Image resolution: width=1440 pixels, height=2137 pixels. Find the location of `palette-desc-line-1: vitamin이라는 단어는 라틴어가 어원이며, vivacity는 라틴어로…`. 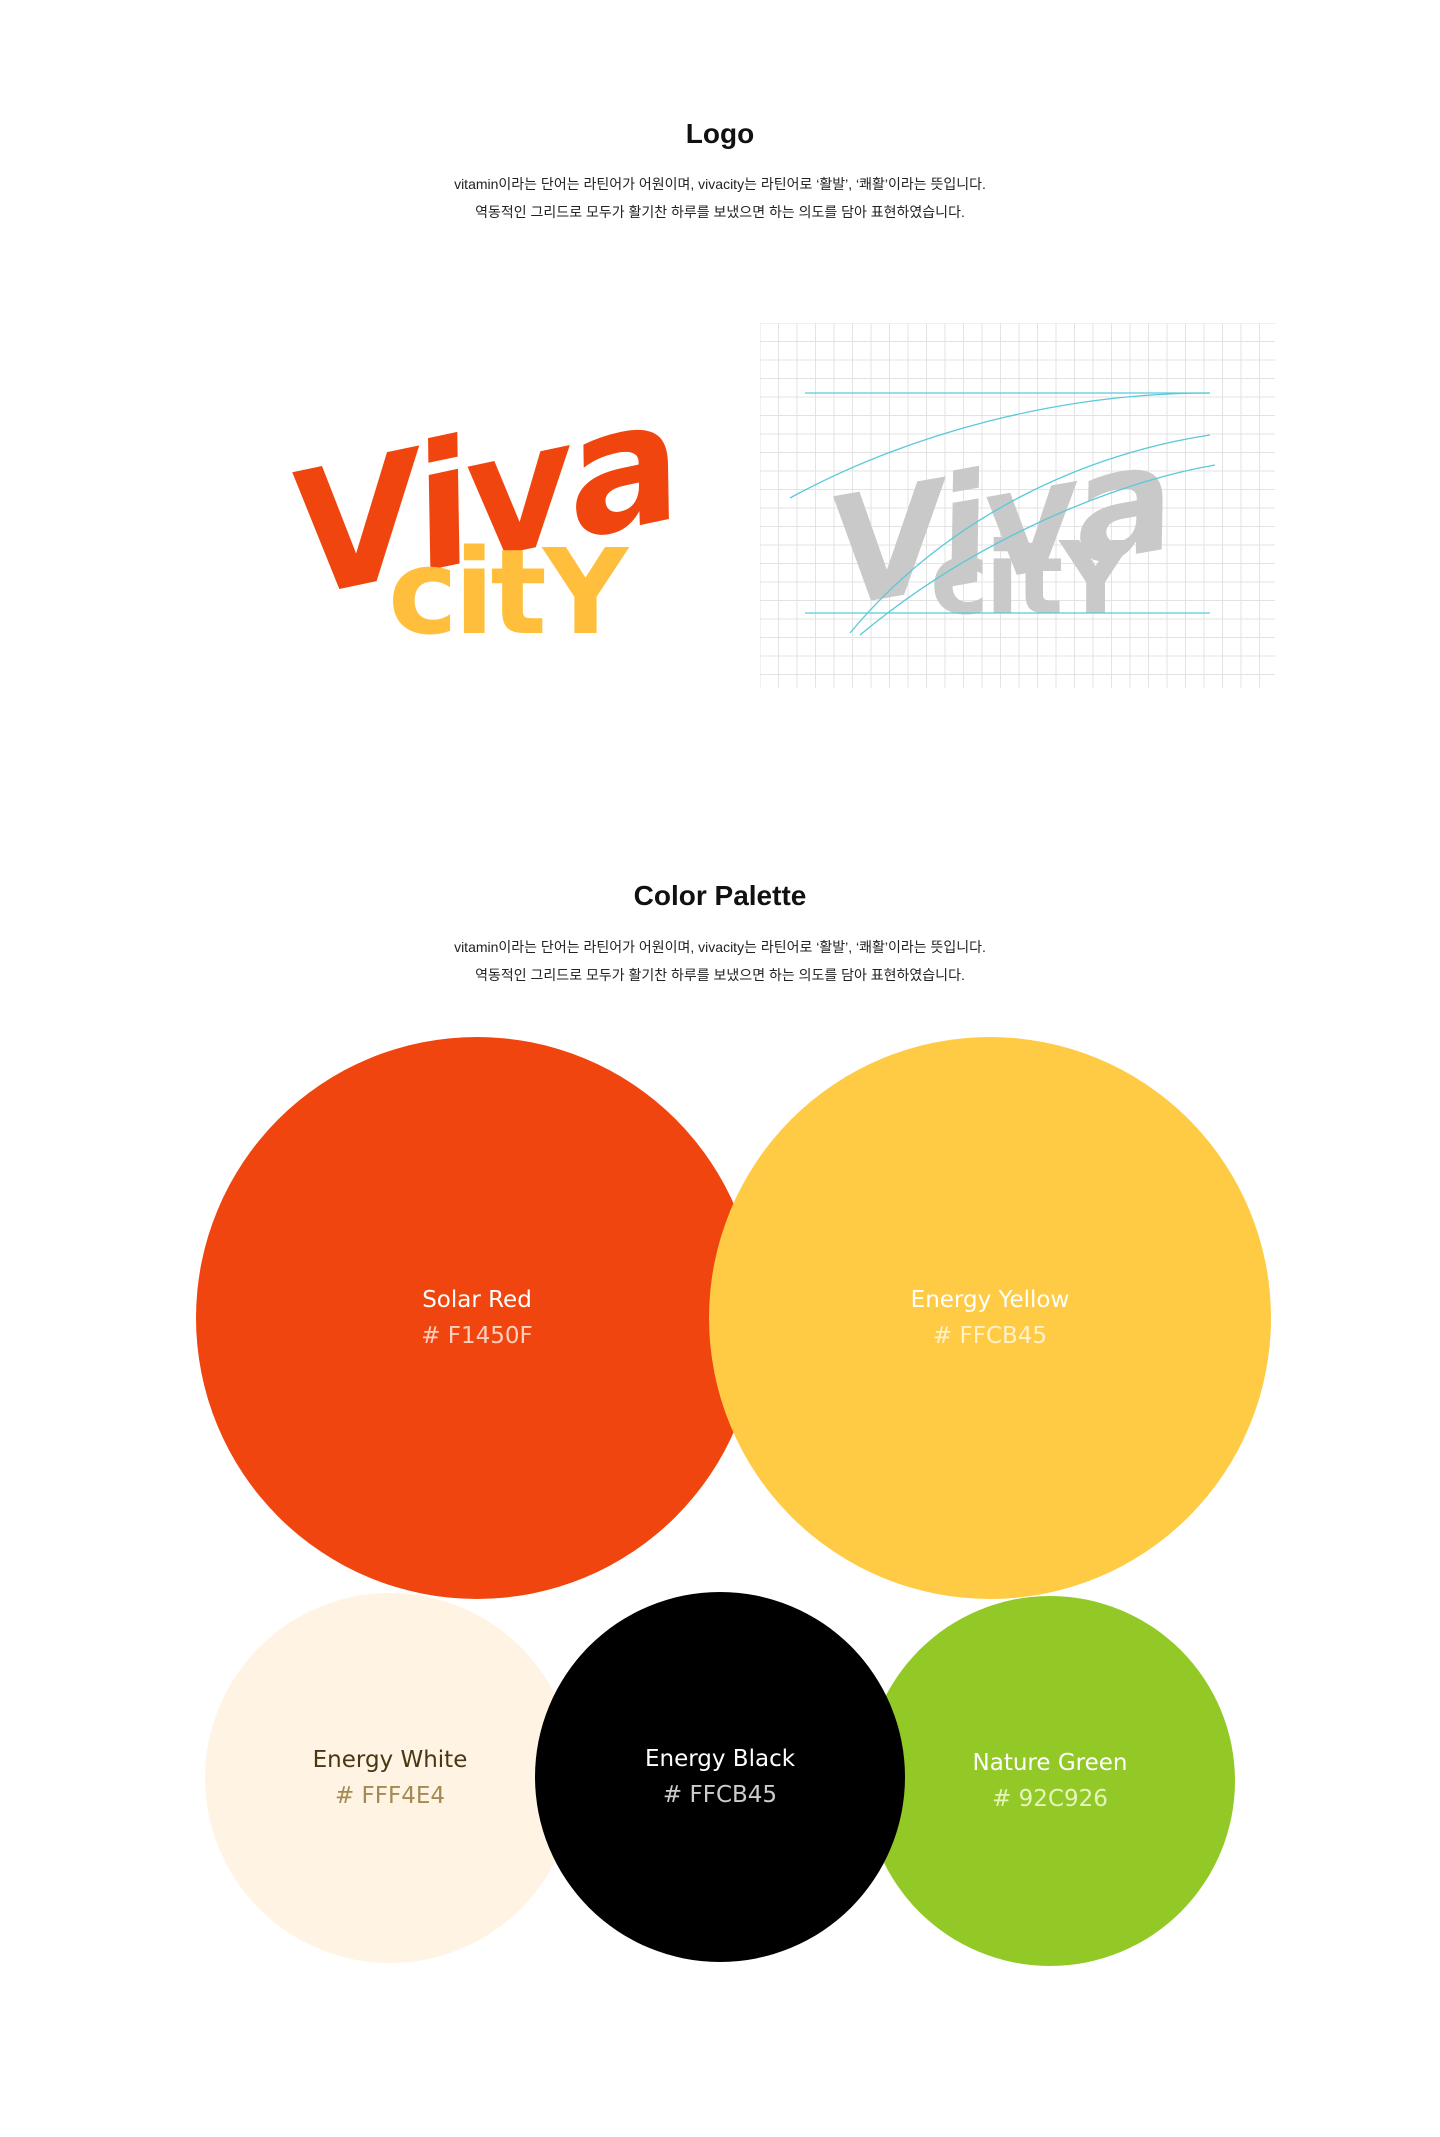

palette-desc-line-1: vitamin이라는 단어는 라틴어가 어원이며, vivacity는 라틴어로… is located at coordinates (720, 947).